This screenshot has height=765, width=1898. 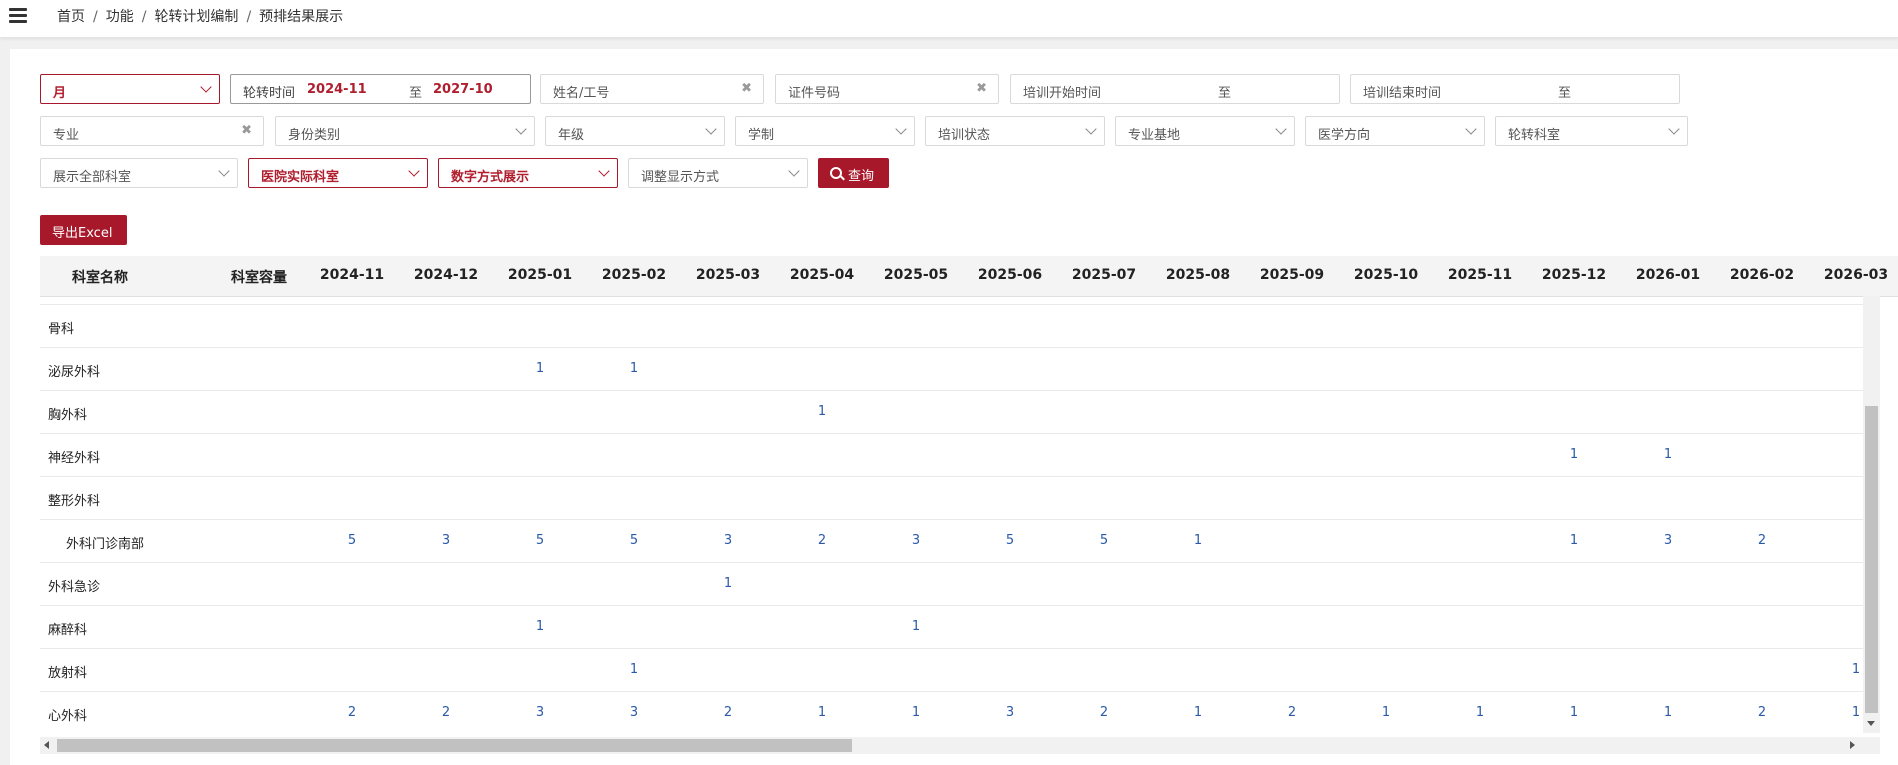 What do you see at coordinates (139, 173) in the screenshot?
I see `dept-display-select: 展示全部科室` at bounding box center [139, 173].